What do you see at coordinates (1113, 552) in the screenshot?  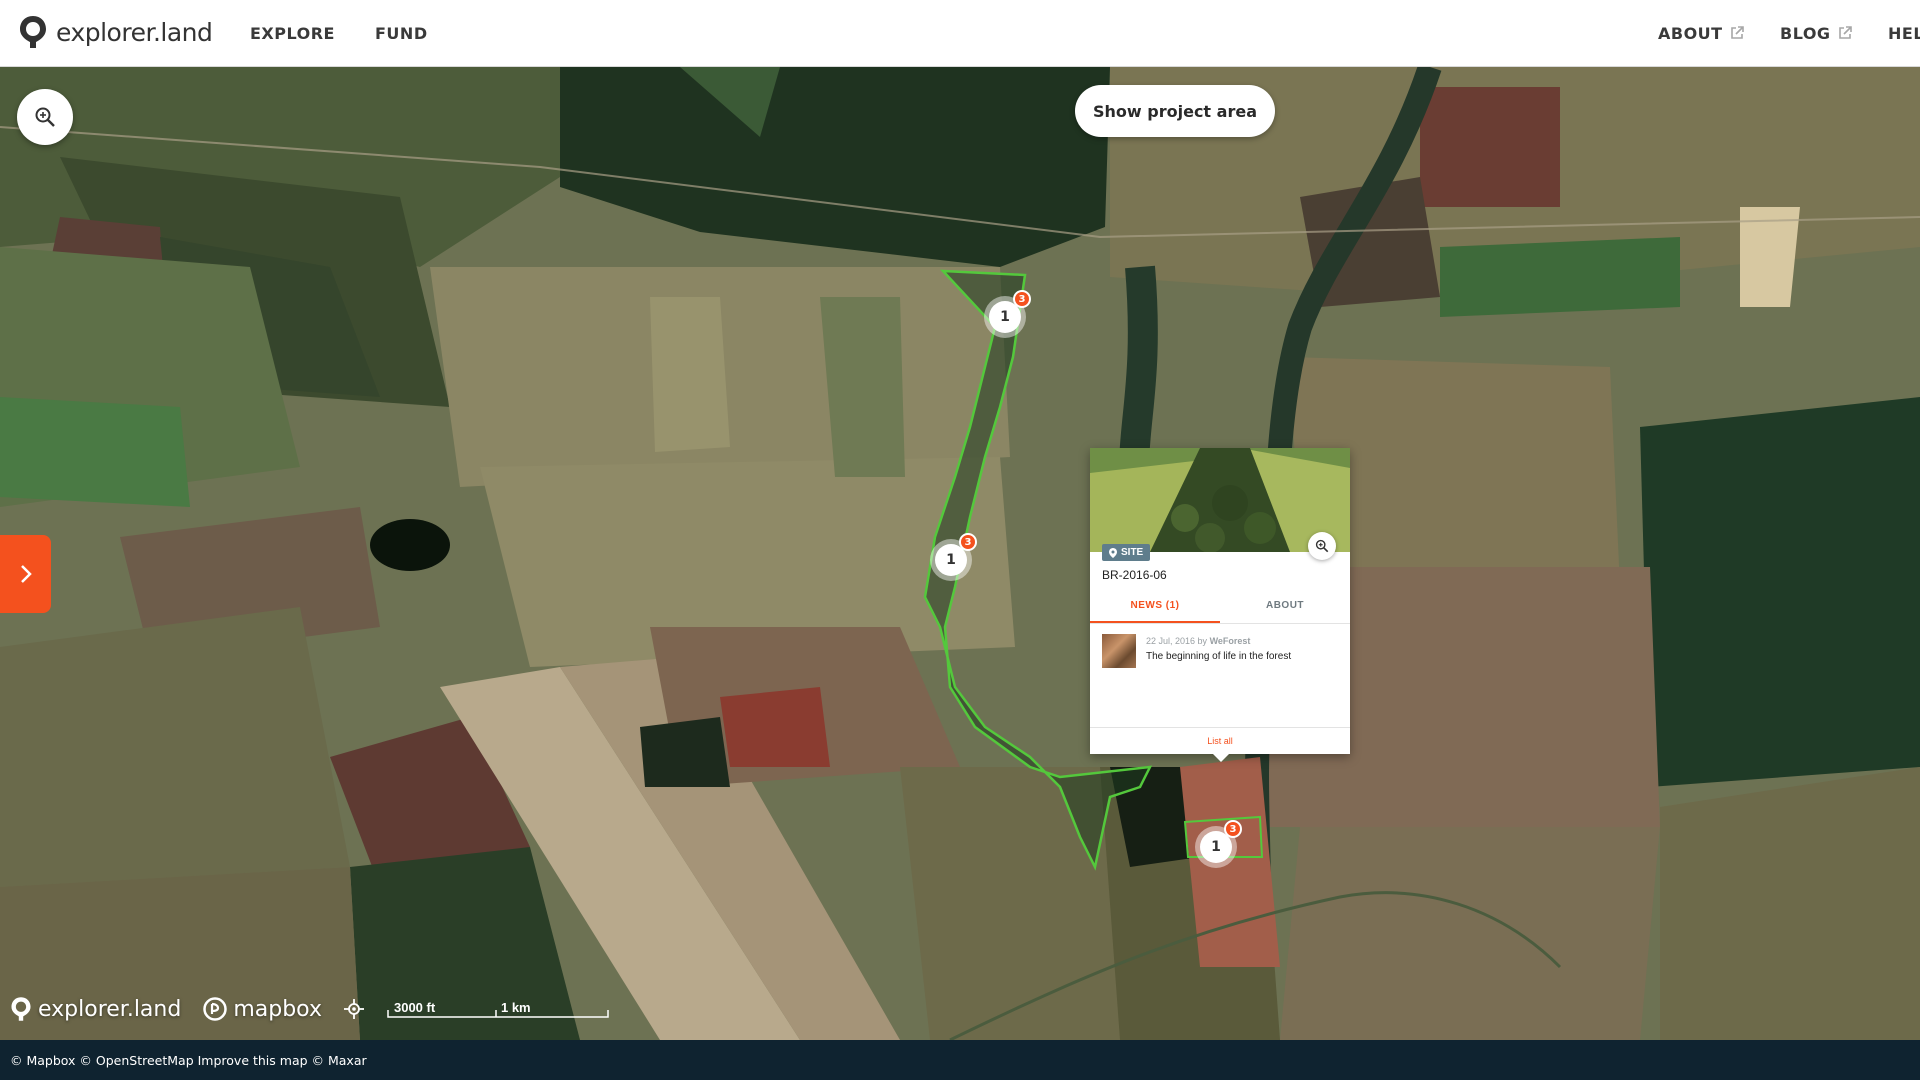 I see `pin-icon` at bounding box center [1113, 552].